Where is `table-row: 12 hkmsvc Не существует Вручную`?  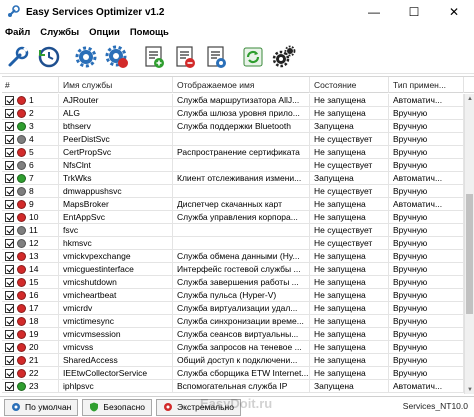 table-row: 12 hkmsvc Не существует Вручную is located at coordinates (233, 243).